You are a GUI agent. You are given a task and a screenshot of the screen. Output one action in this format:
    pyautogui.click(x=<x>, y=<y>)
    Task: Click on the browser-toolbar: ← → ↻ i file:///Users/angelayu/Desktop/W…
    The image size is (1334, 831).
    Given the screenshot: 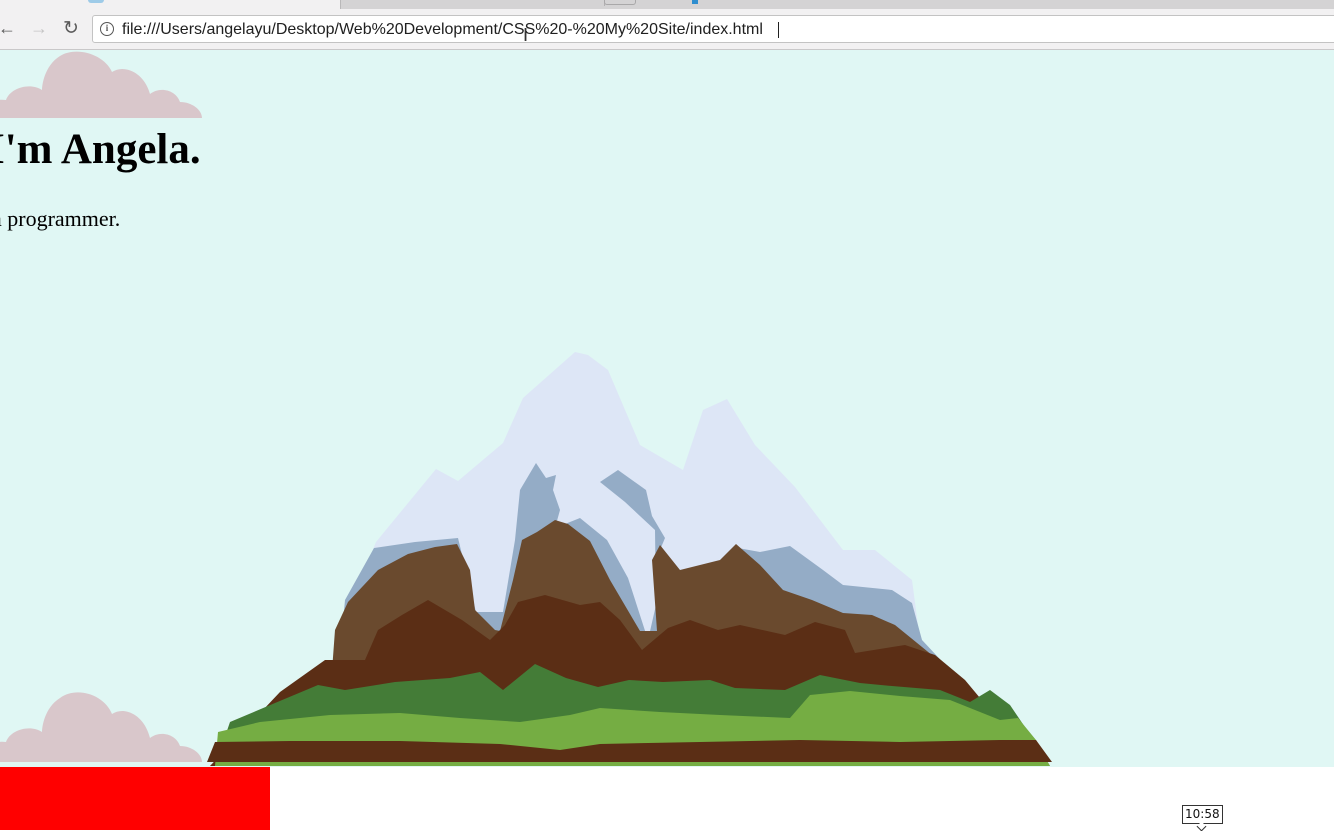 What is the action you would take?
    pyautogui.click(x=667, y=29)
    